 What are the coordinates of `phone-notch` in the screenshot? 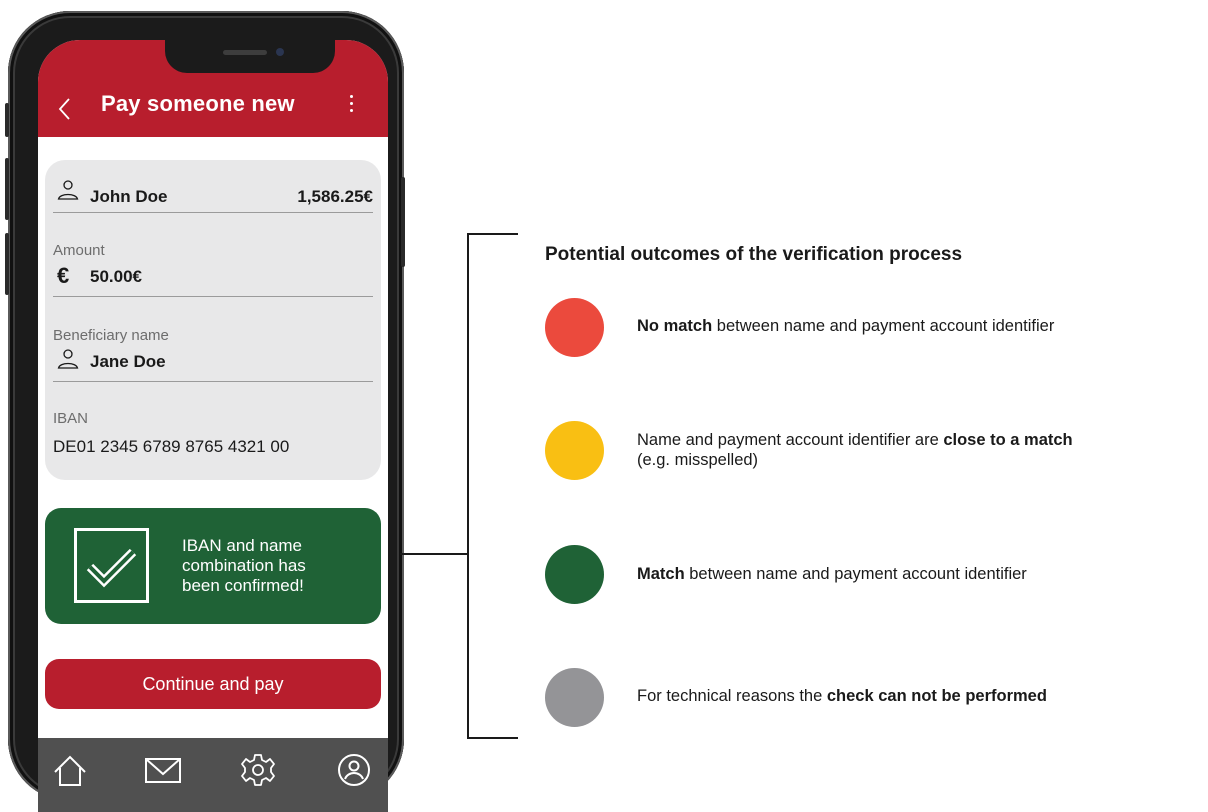 It's located at (250, 56).